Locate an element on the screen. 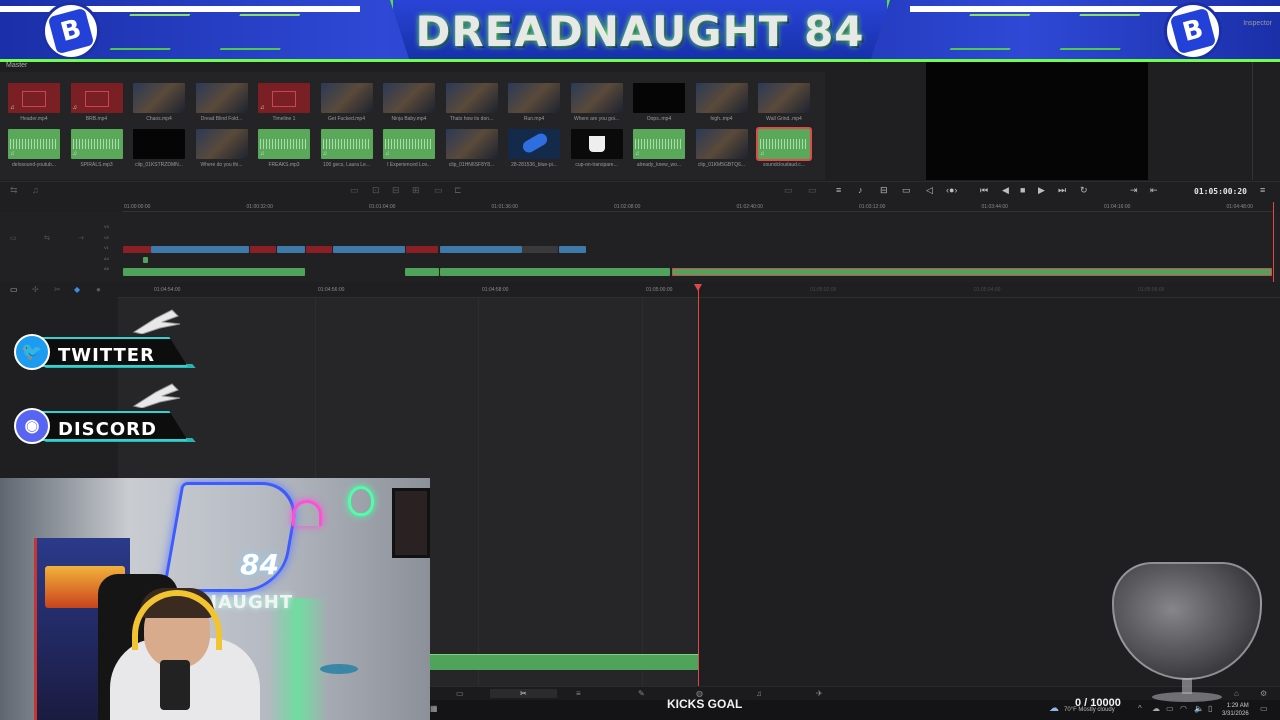 The image size is (1280, 720). marker-icon: ◆ is located at coordinates (77, 289).